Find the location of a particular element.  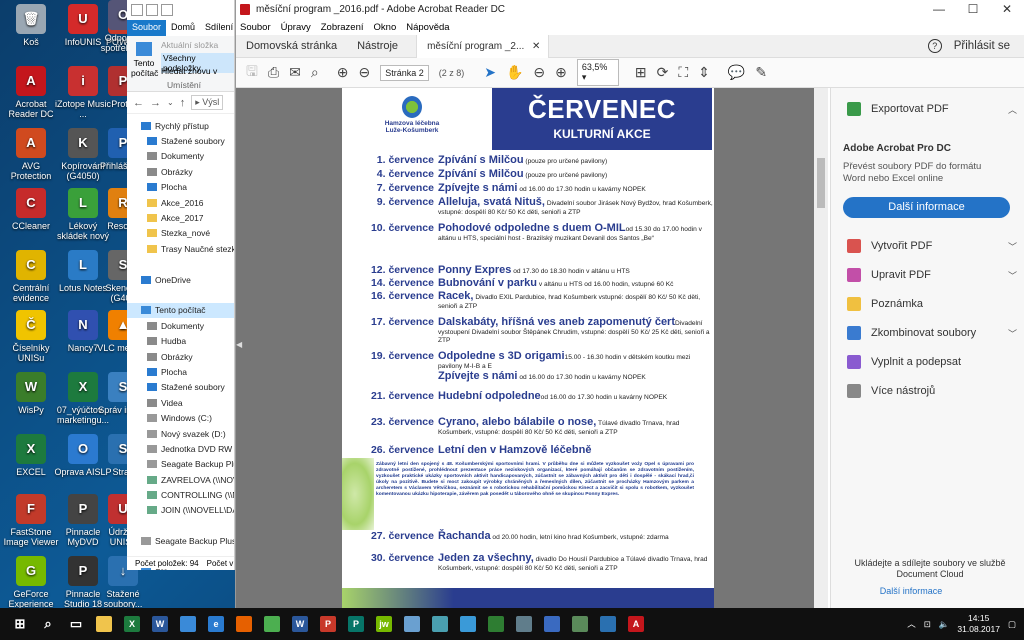

taskbar-chrome is located at coordinates (272, 624).